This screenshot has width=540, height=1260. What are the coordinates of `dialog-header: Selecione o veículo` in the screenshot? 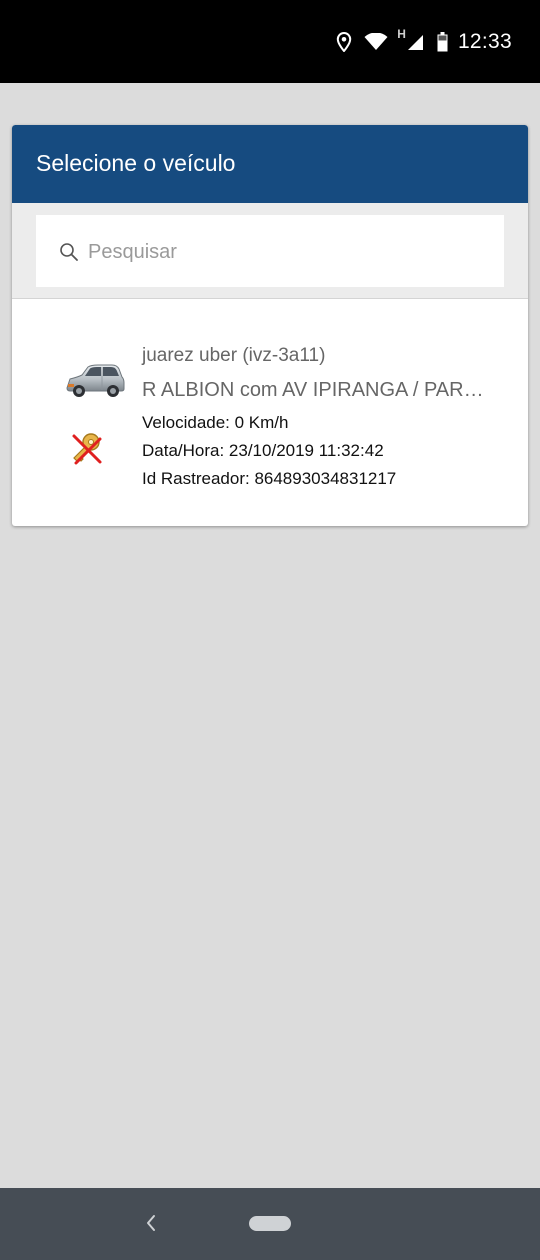 It's located at (270, 164).